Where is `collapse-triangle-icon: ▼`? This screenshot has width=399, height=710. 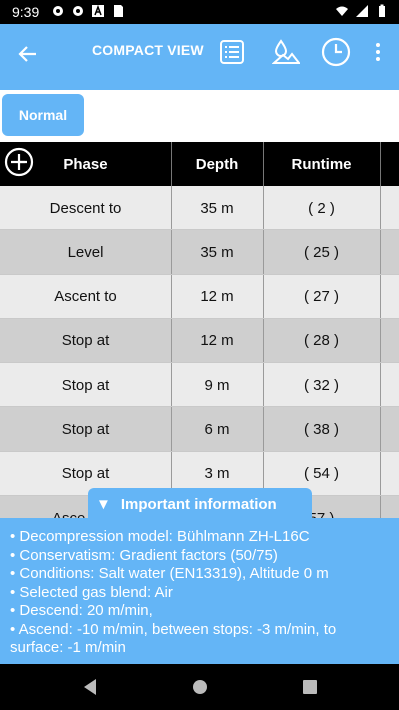 collapse-triangle-icon: ▼ is located at coordinates (103, 504).